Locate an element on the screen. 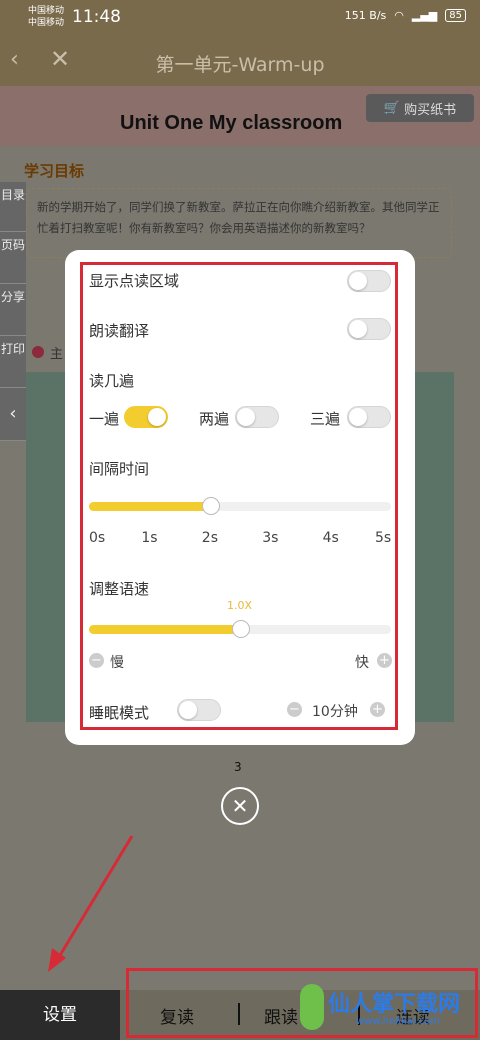 The image size is (480, 1040). battery-icon: 85 is located at coordinates (455, 15).